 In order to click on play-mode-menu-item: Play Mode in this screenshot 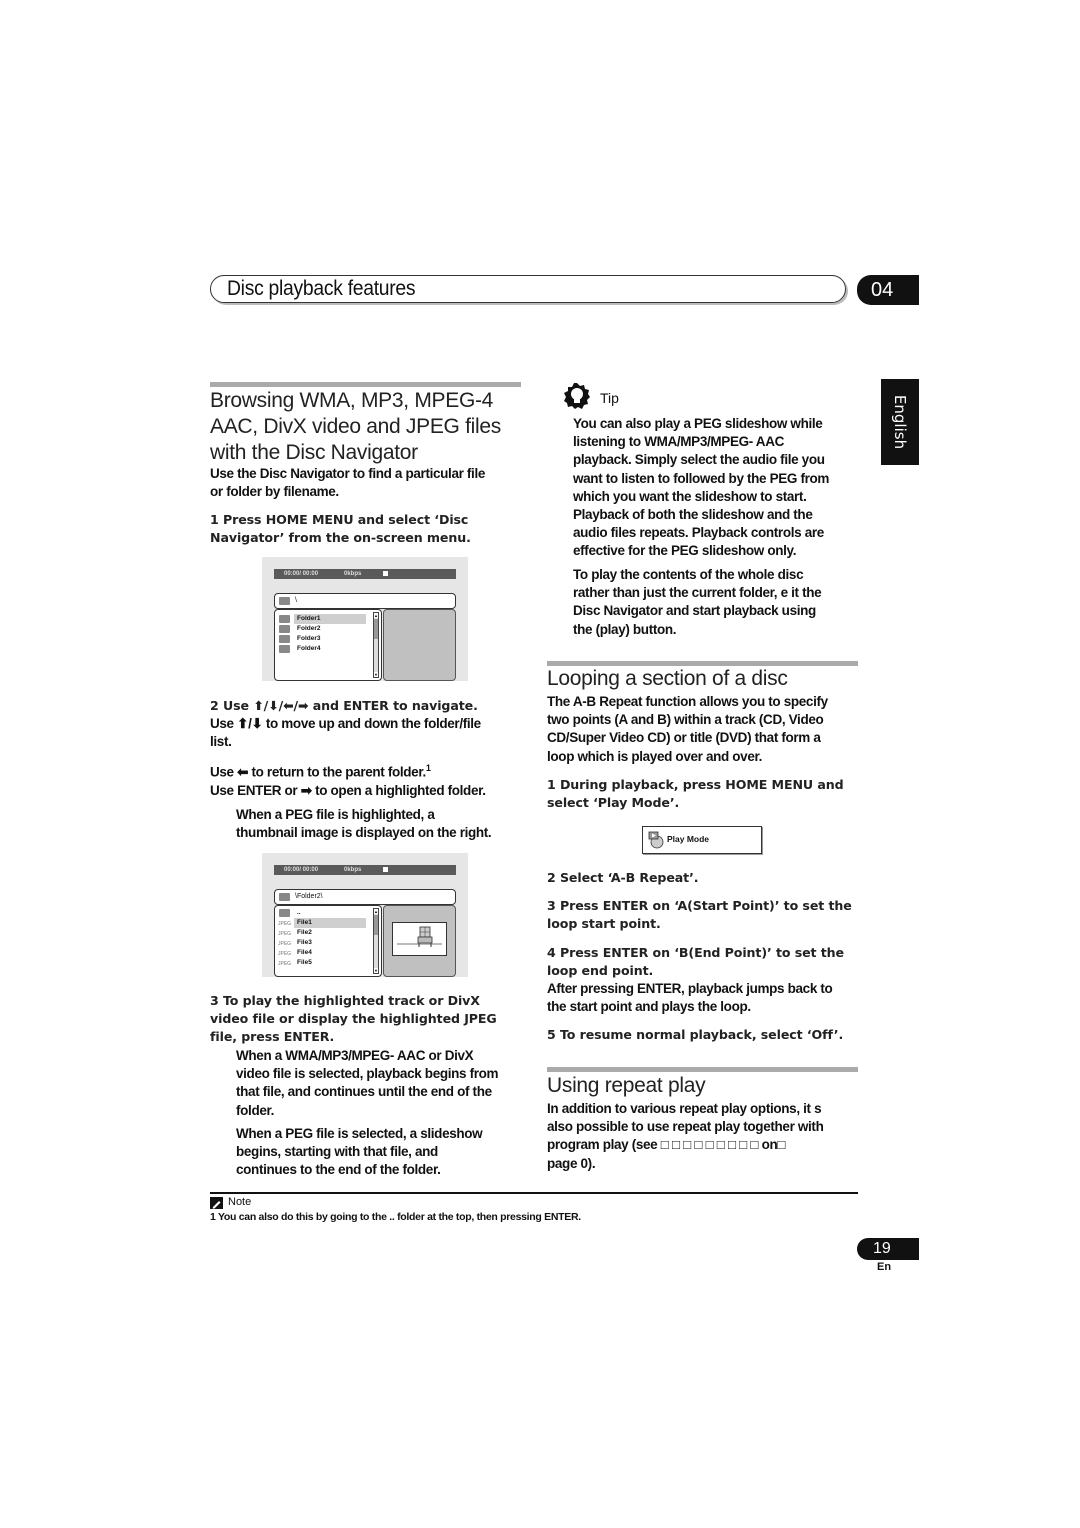, I will do `click(702, 840)`.